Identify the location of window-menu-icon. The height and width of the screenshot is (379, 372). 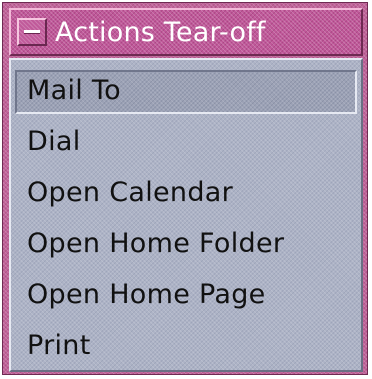
(32, 32).